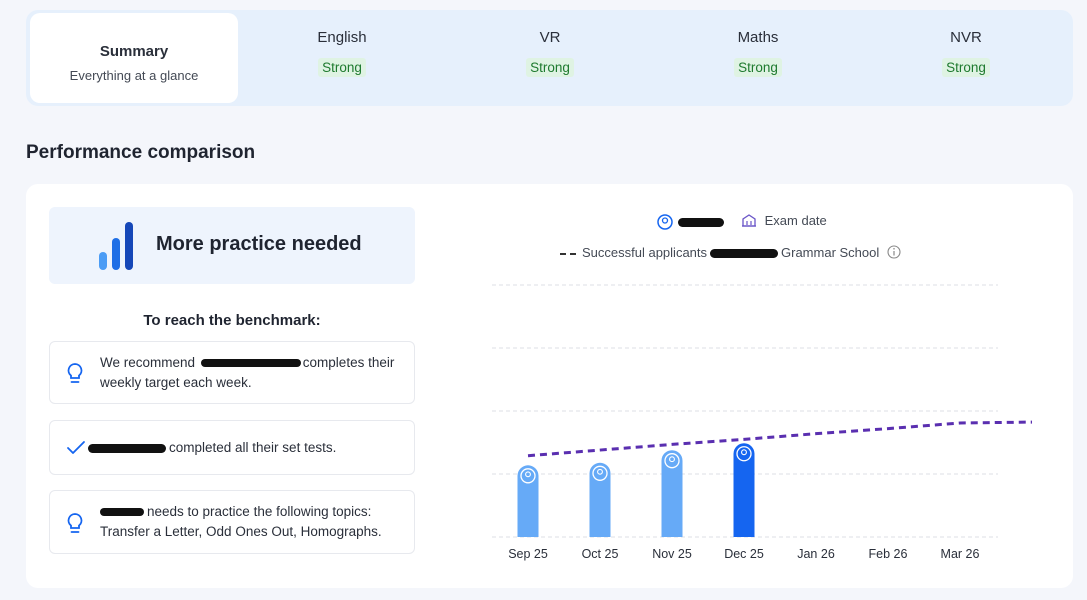  What do you see at coordinates (141, 152) in the screenshot?
I see `section-title: Performance comparison` at bounding box center [141, 152].